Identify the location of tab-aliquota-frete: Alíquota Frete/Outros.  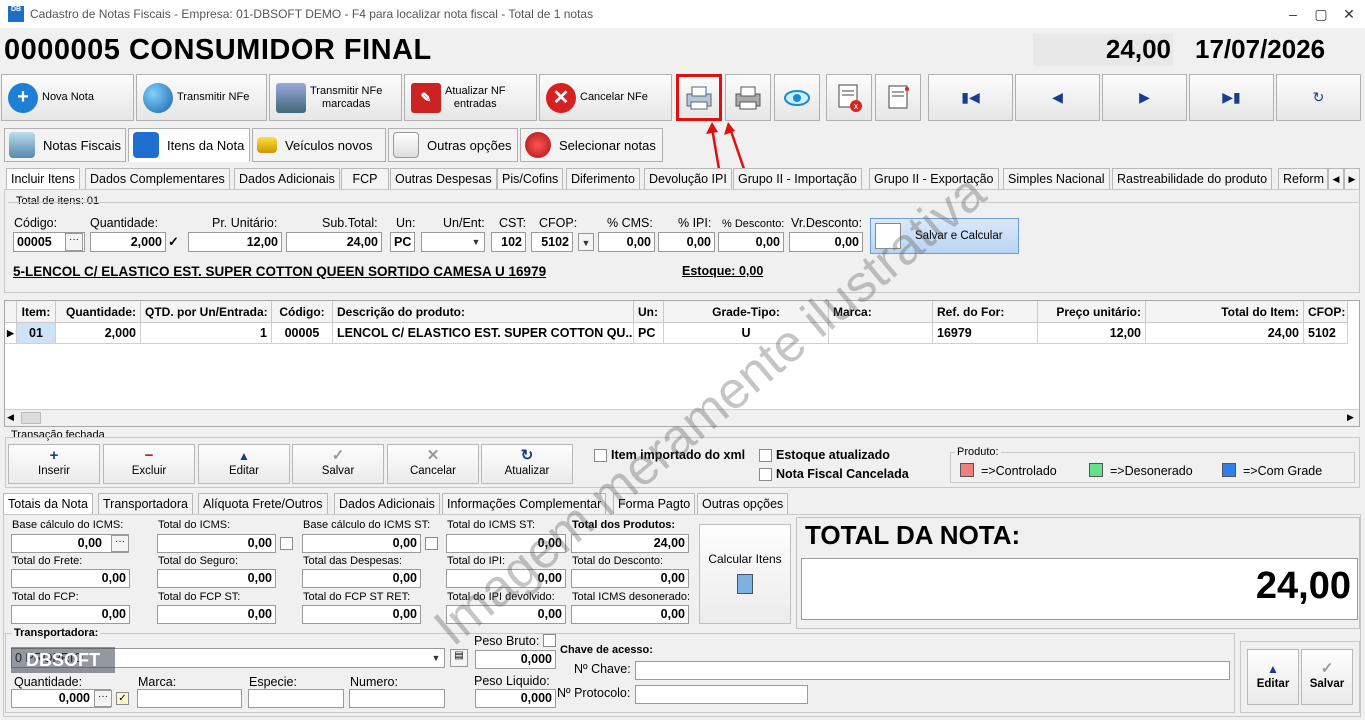
(263, 504).